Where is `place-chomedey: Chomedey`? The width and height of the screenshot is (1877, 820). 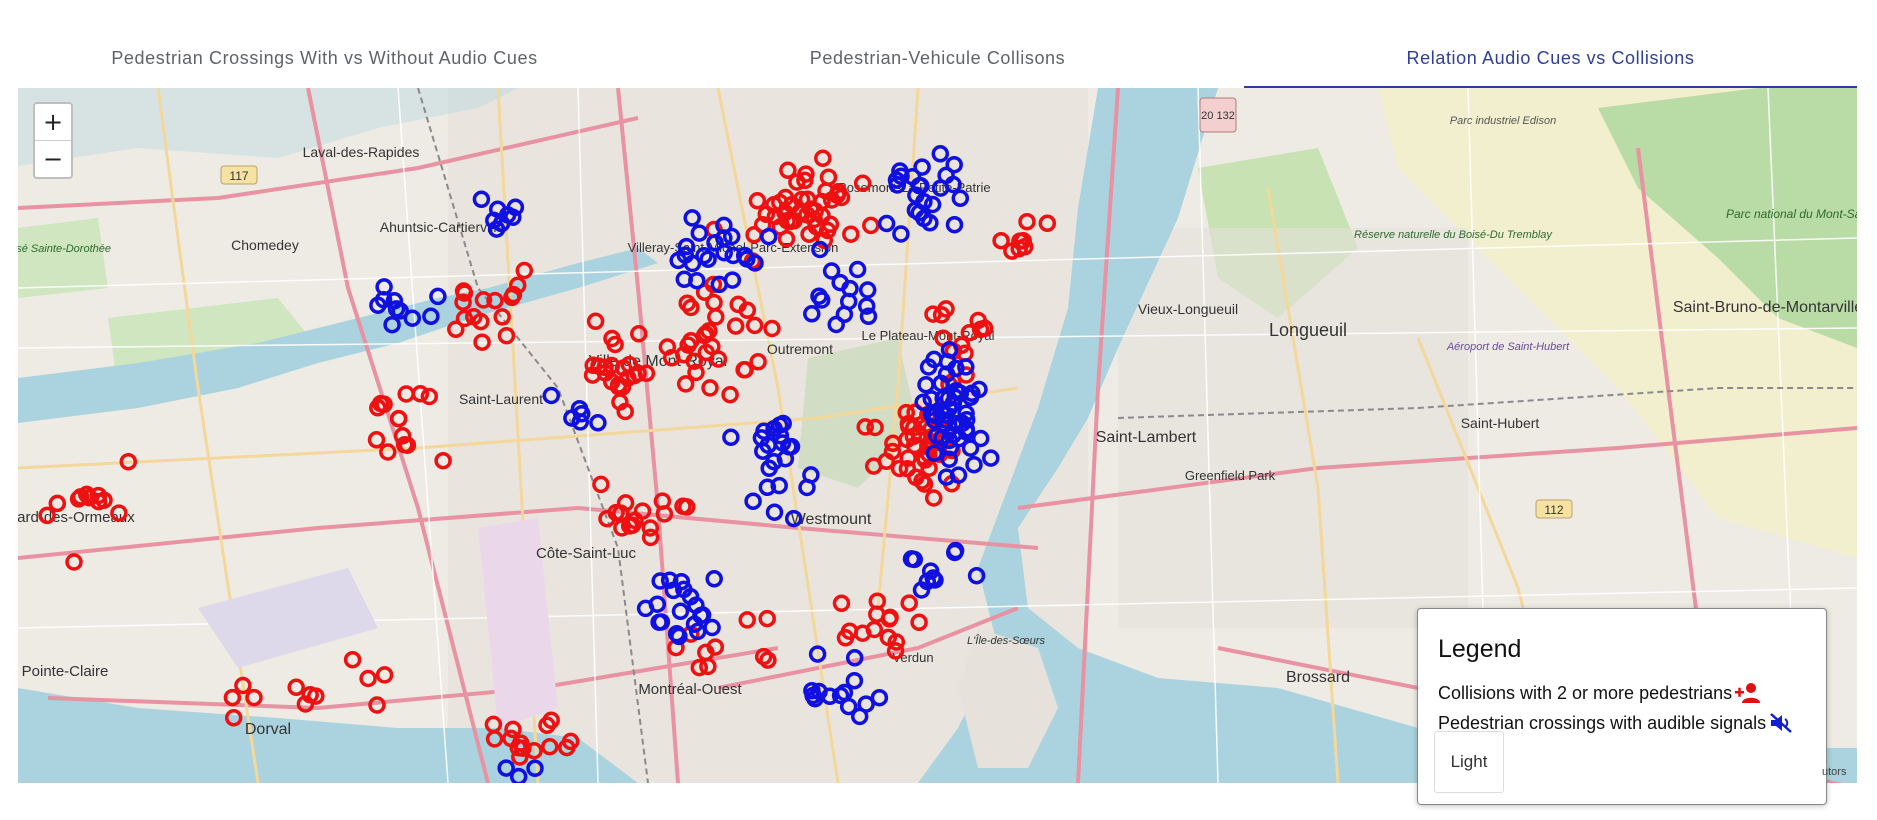
place-chomedey: Chomedey is located at coordinates (265, 245).